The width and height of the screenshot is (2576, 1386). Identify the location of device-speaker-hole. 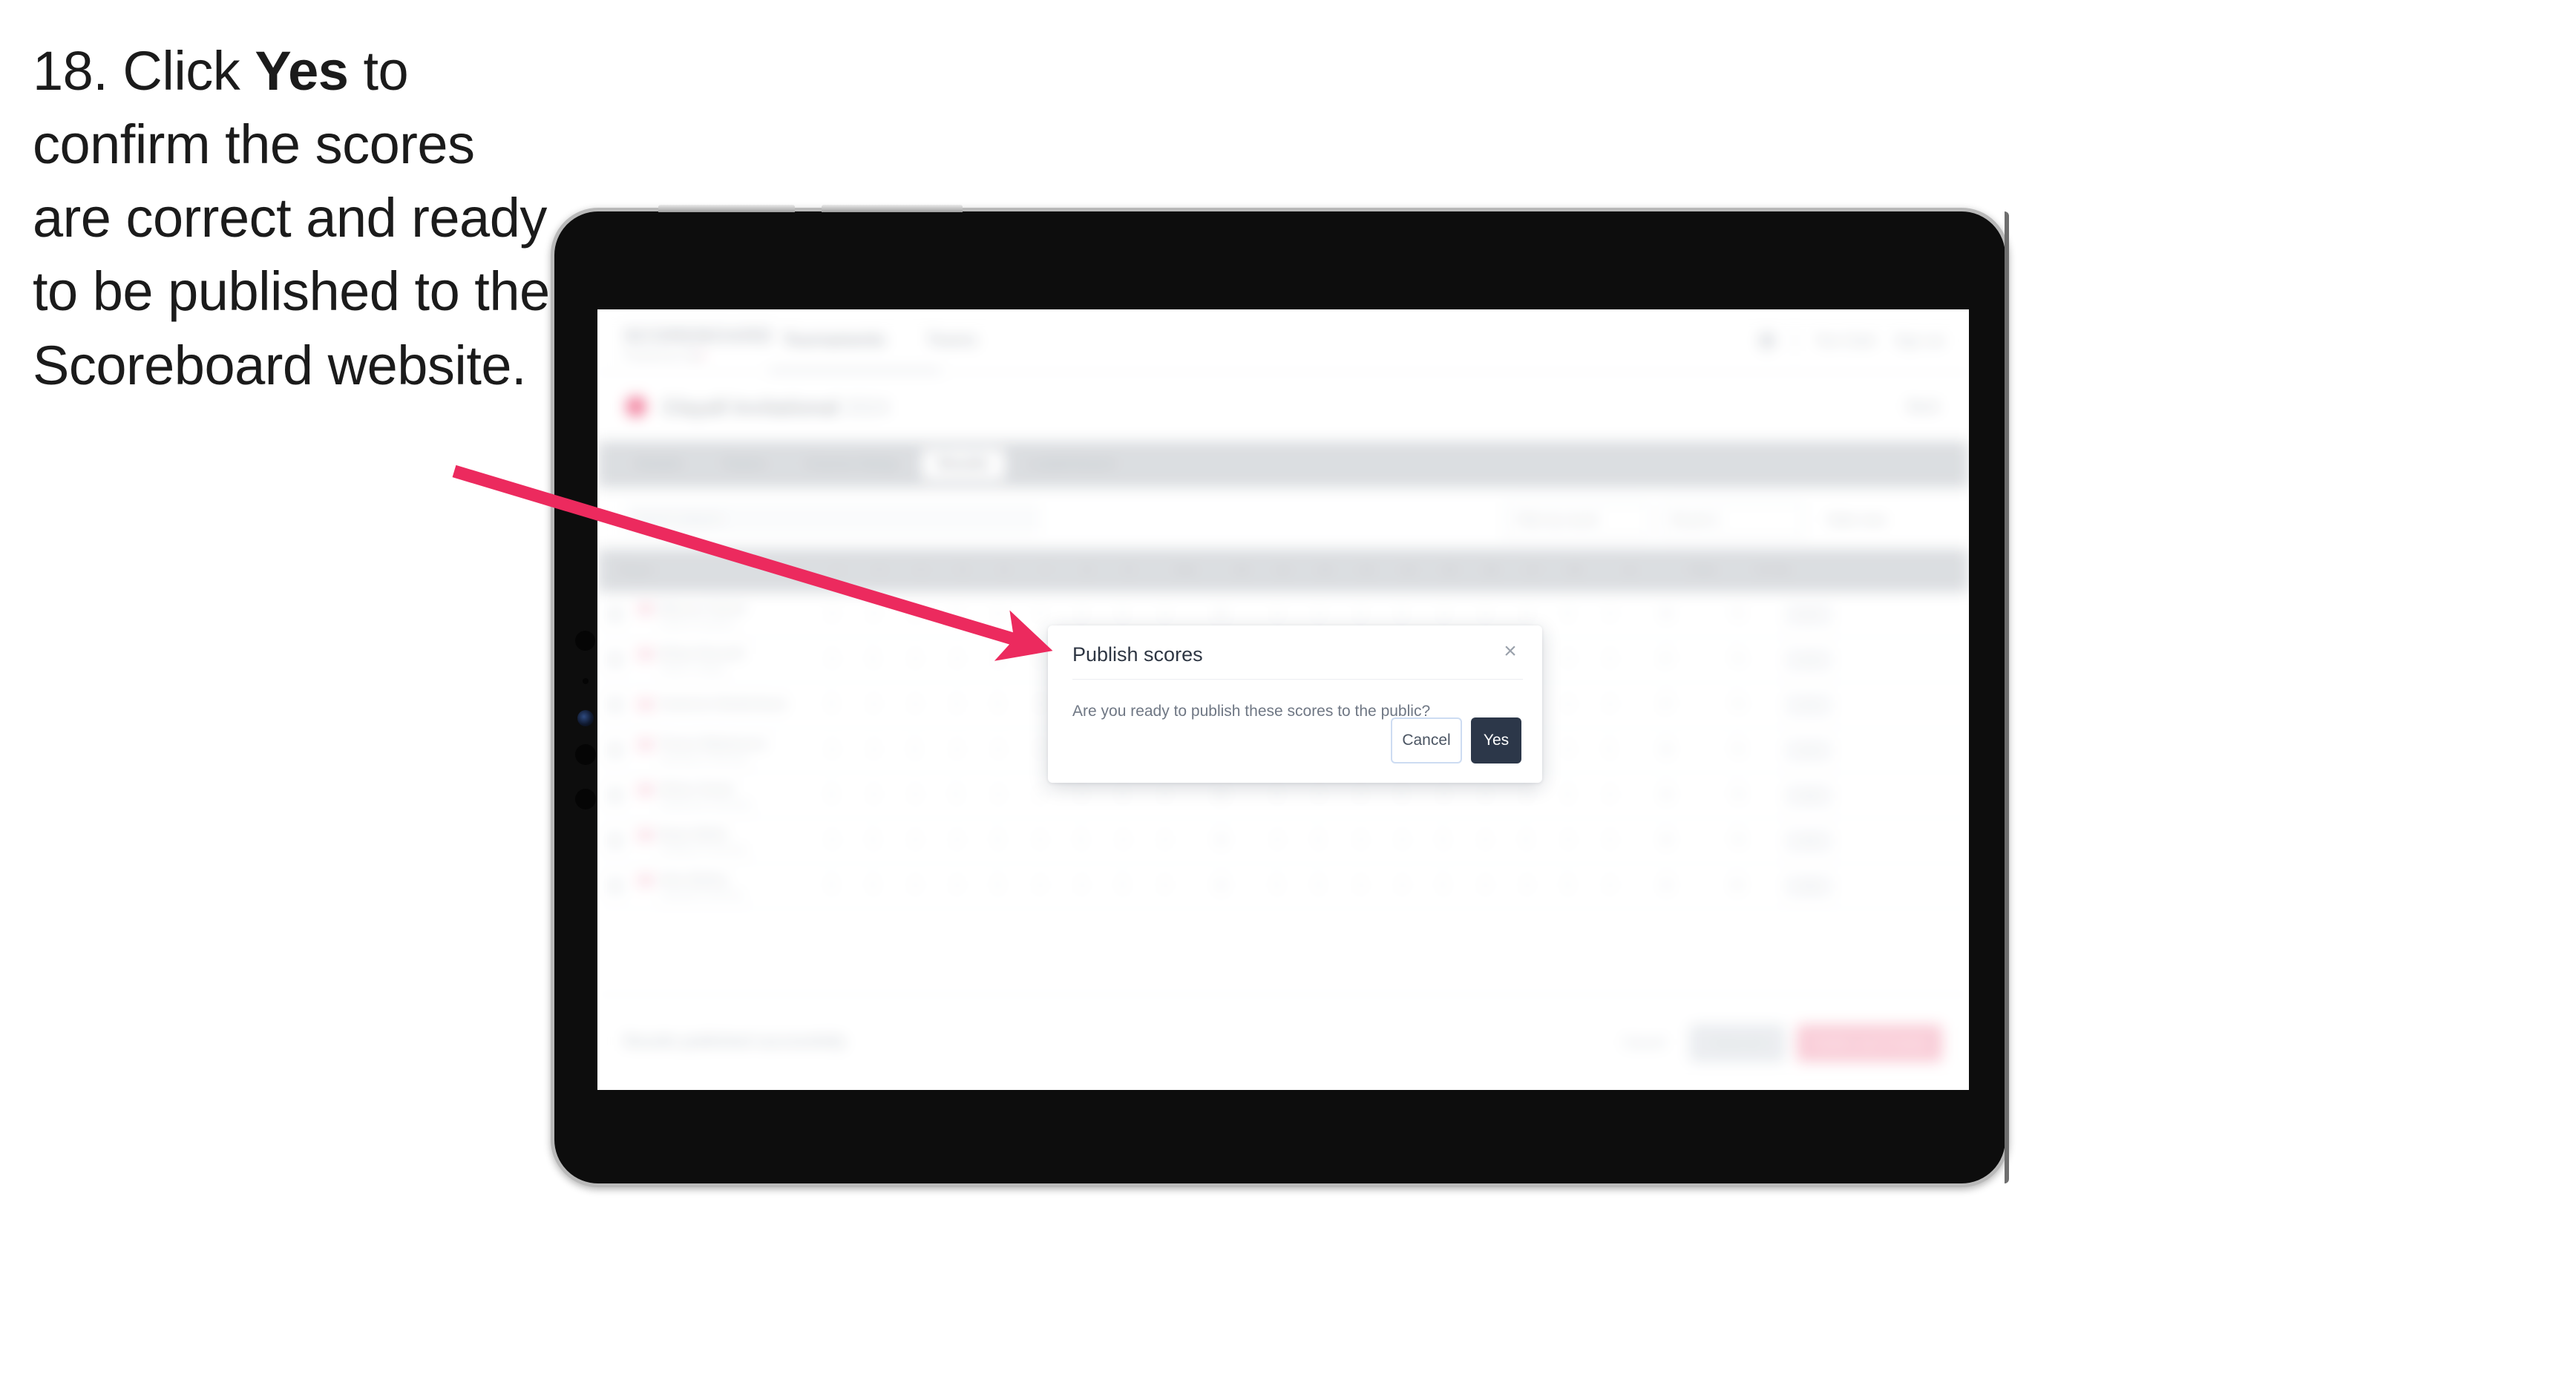
(585, 641).